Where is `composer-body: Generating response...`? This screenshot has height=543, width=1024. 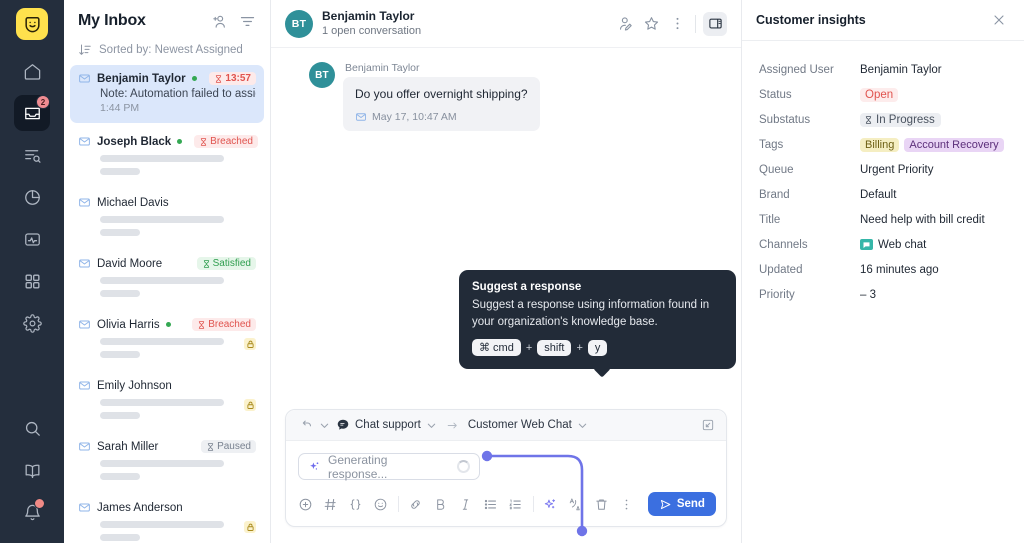 composer-body: Generating response... is located at coordinates (506, 489).